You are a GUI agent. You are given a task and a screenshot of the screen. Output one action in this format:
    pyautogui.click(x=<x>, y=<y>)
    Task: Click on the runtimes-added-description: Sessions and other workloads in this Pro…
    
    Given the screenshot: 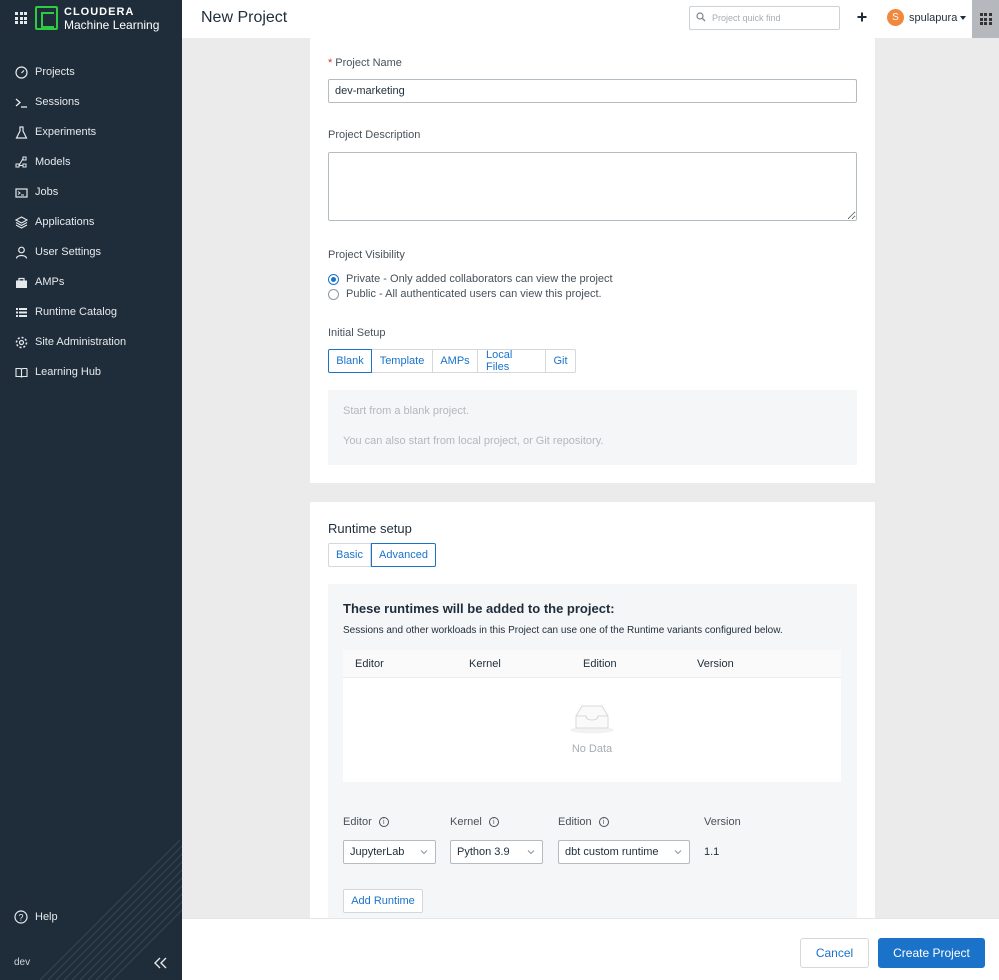 What is the action you would take?
    pyautogui.click(x=563, y=630)
    